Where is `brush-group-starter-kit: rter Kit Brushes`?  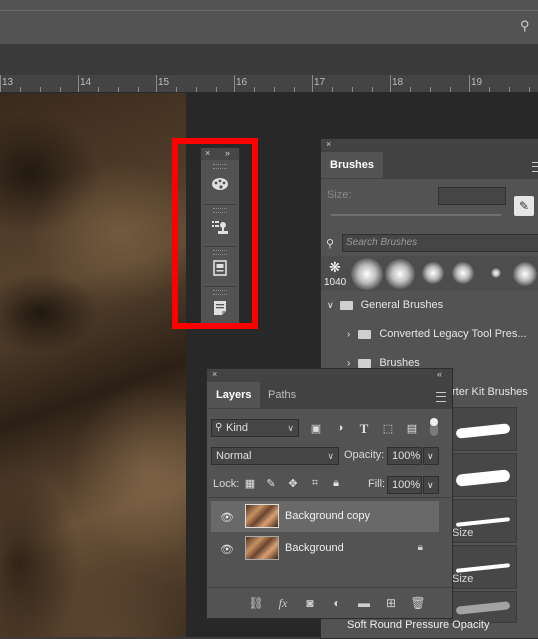
brush-group-starter-kit: rter Kit Brushes is located at coordinates (490, 392).